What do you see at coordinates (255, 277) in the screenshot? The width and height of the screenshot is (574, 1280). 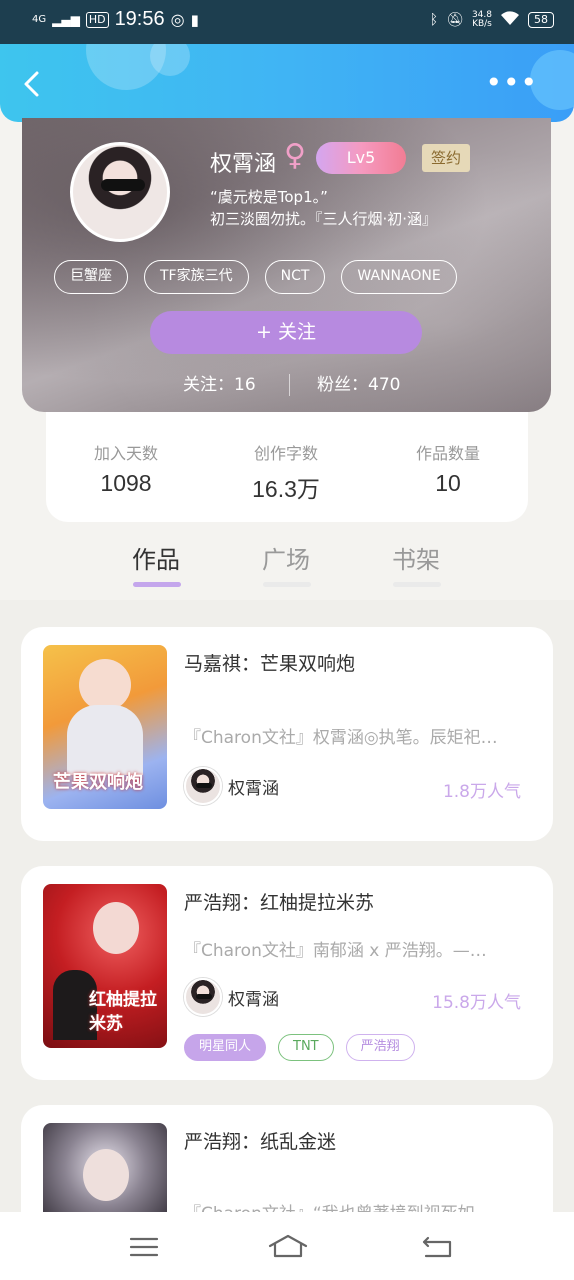 I see `profile-tags: 巨蟹座 TF家族三代 NCT WANNAONE` at bounding box center [255, 277].